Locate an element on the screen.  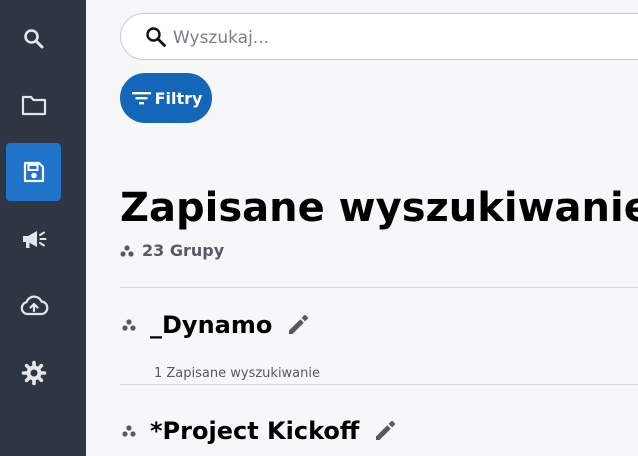
sidebar-item-upload is located at coordinates (33, 306).